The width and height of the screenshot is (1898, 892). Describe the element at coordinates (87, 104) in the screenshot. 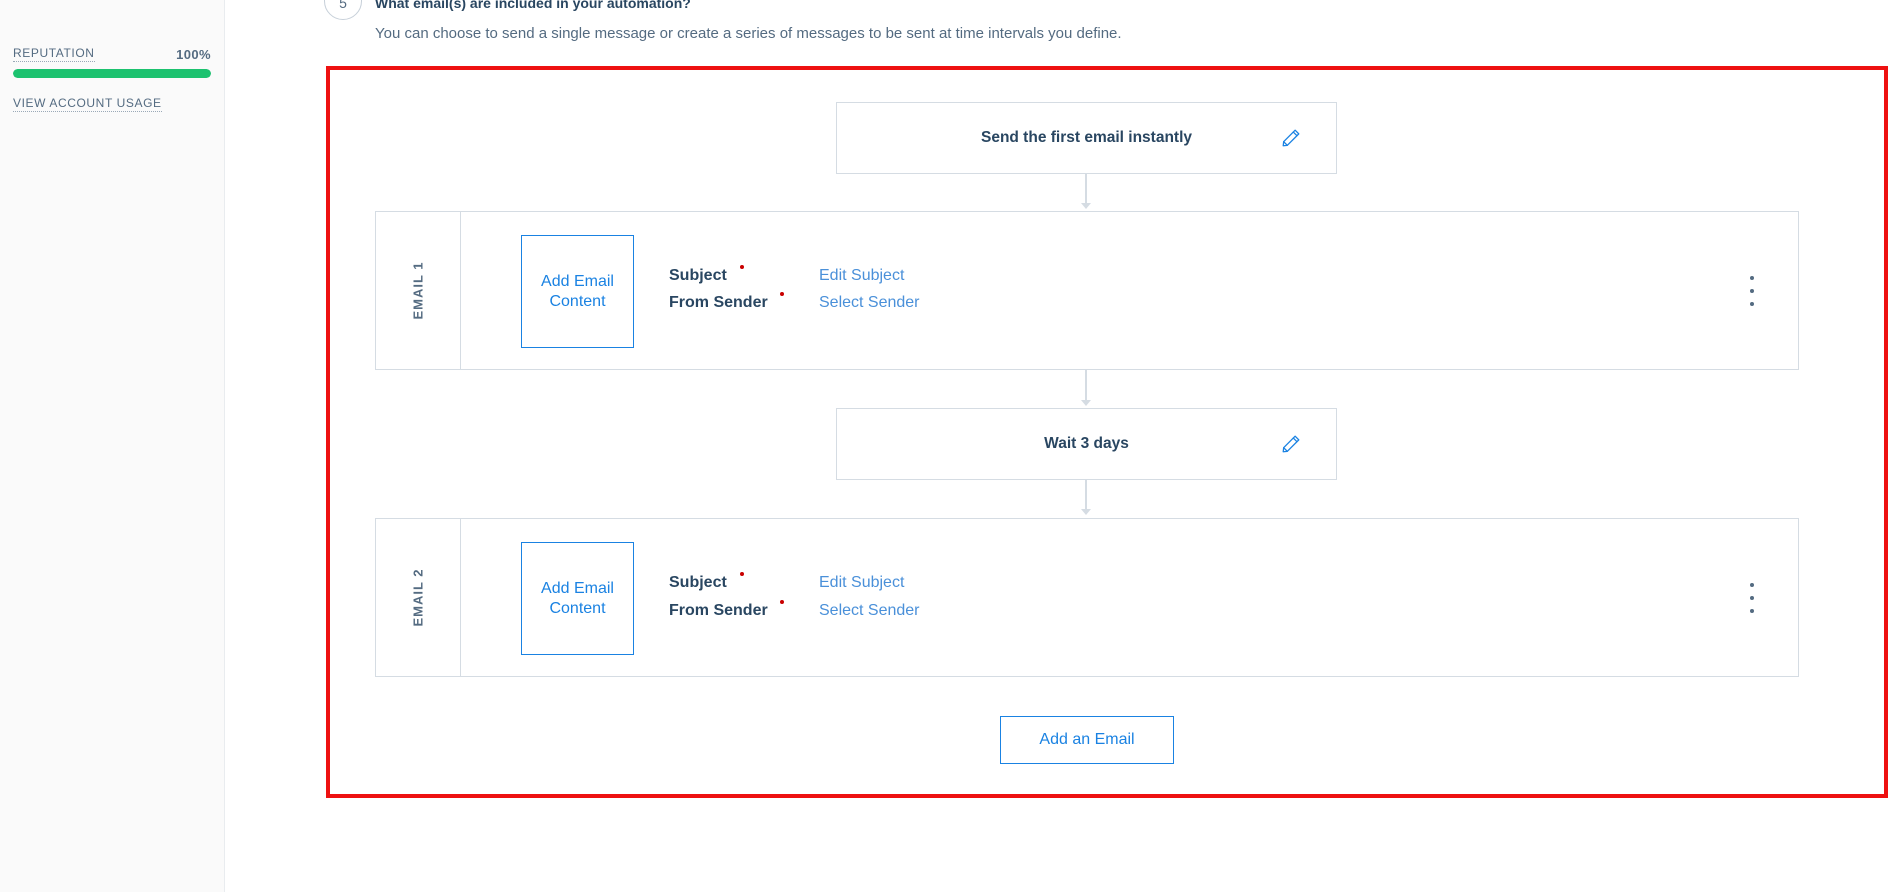

I see `view-account-usage-link: VIEW ACCOUNT USAGE` at that location.